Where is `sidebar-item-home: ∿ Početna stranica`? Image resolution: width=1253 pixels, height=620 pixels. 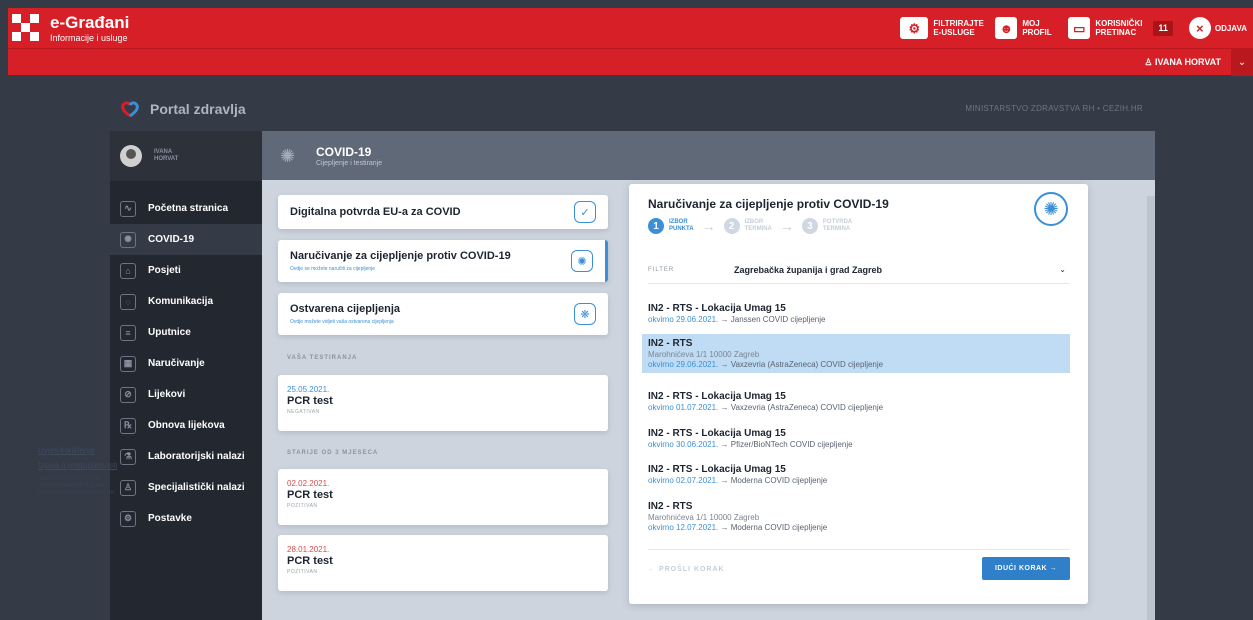 sidebar-item-home: ∿ Početna stranica is located at coordinates (186, 208).